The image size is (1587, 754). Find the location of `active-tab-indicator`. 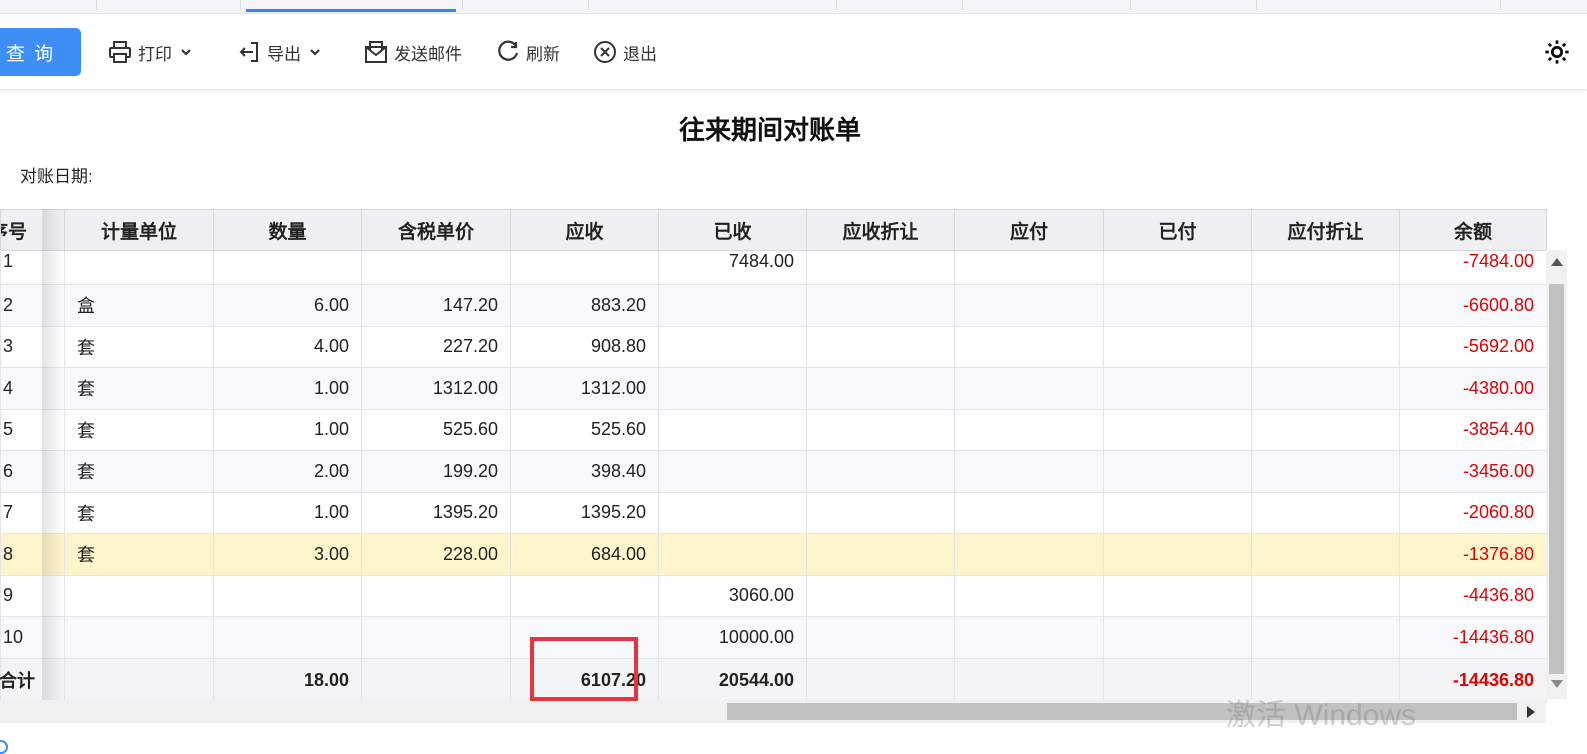

active-tab-indicator is located at coordinates (351, 10).